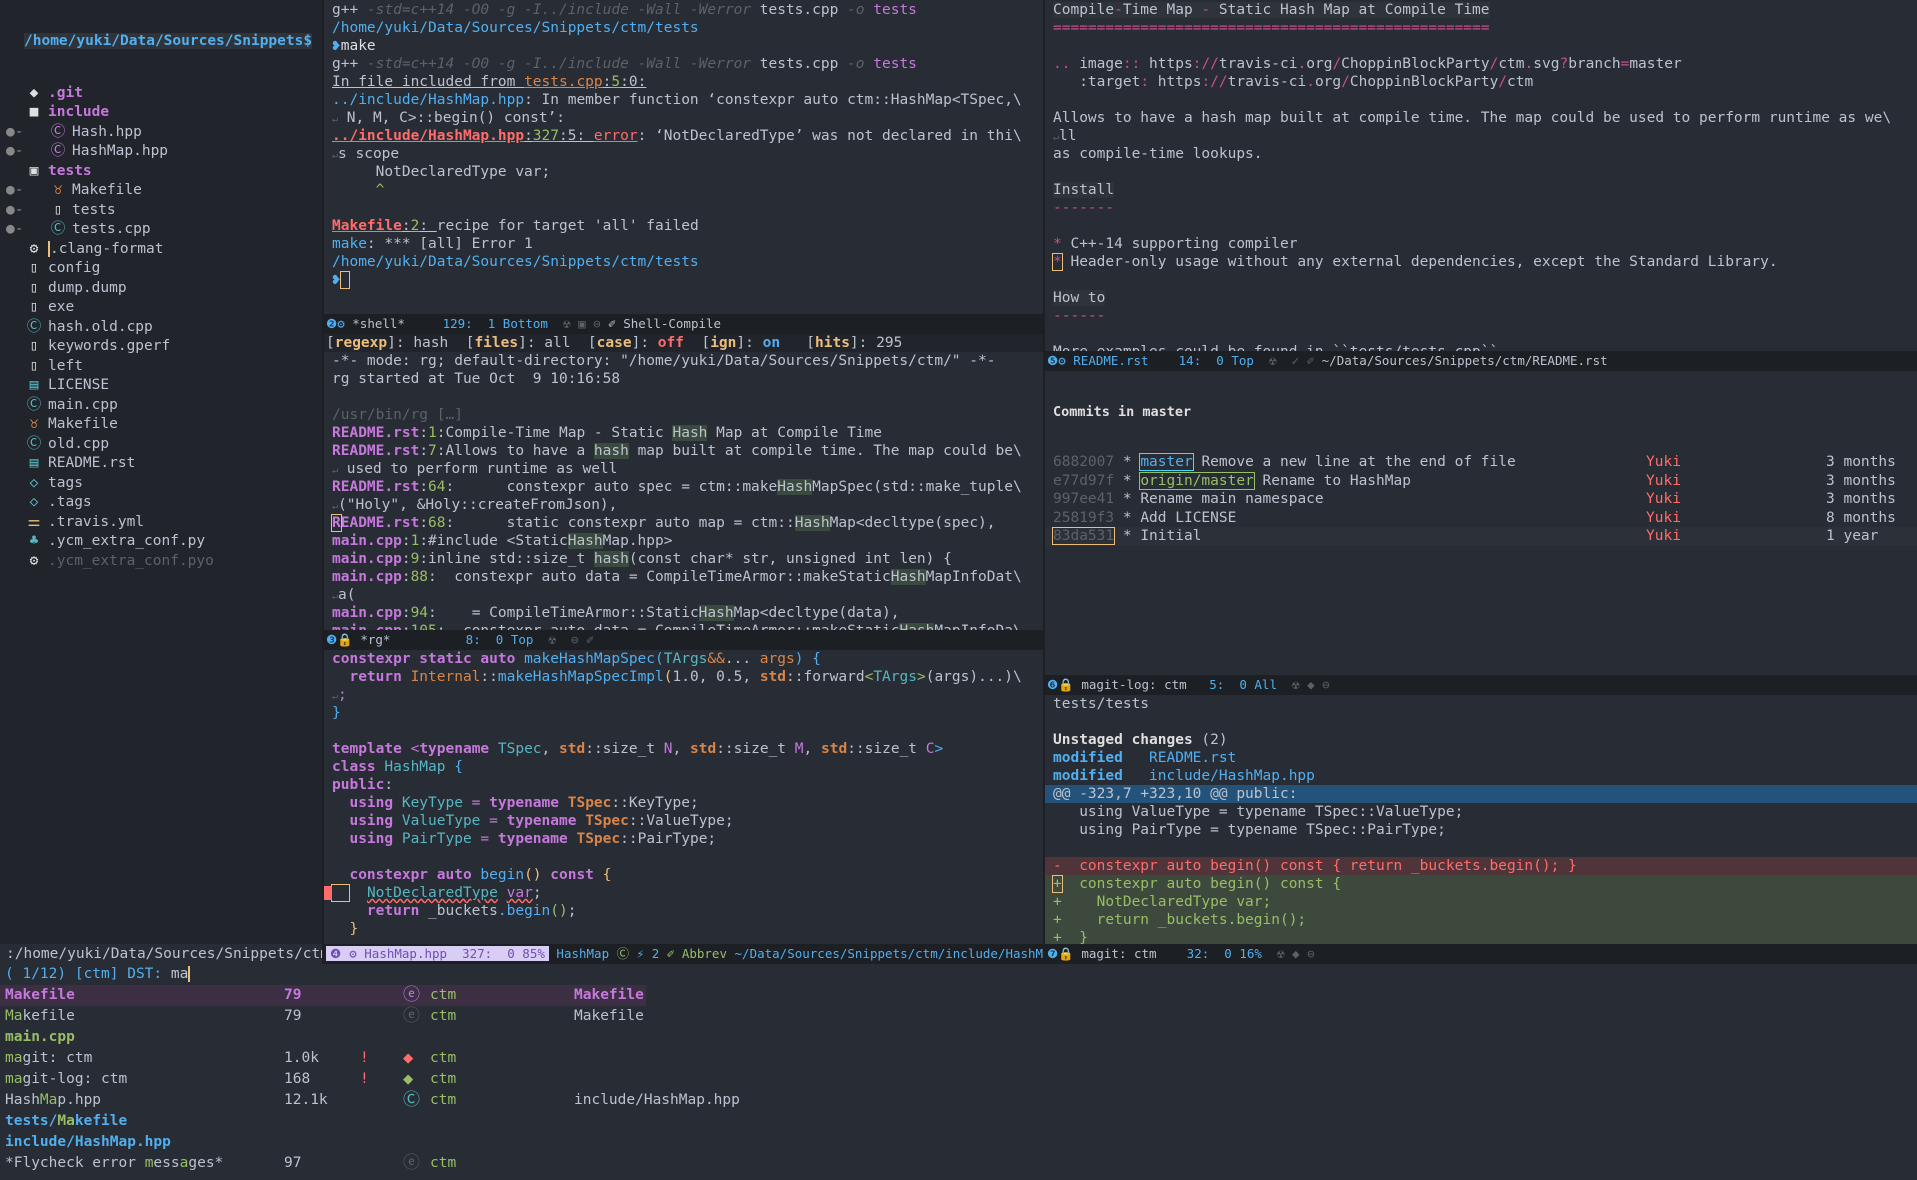 The image size is (1917, 1180). I want to click on tree-item: ■ include, so click(161, 113).